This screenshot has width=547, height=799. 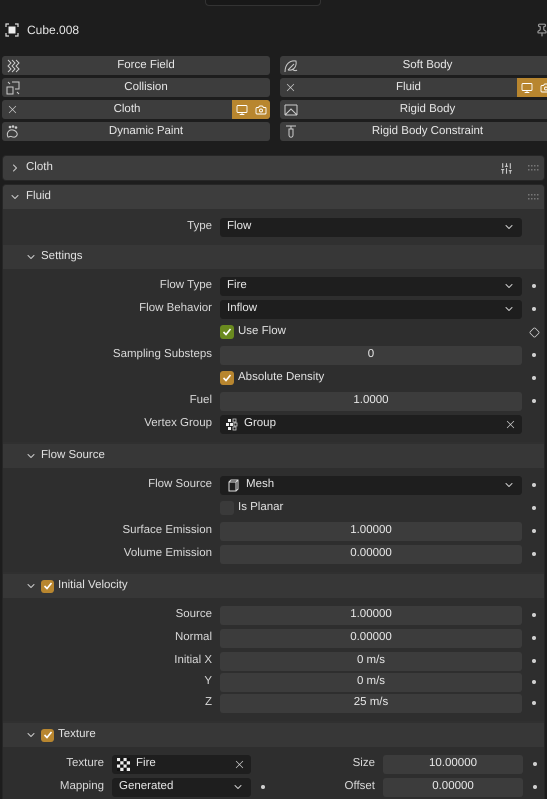 I want to click on field-label: Y, so click(x=208, y=681).